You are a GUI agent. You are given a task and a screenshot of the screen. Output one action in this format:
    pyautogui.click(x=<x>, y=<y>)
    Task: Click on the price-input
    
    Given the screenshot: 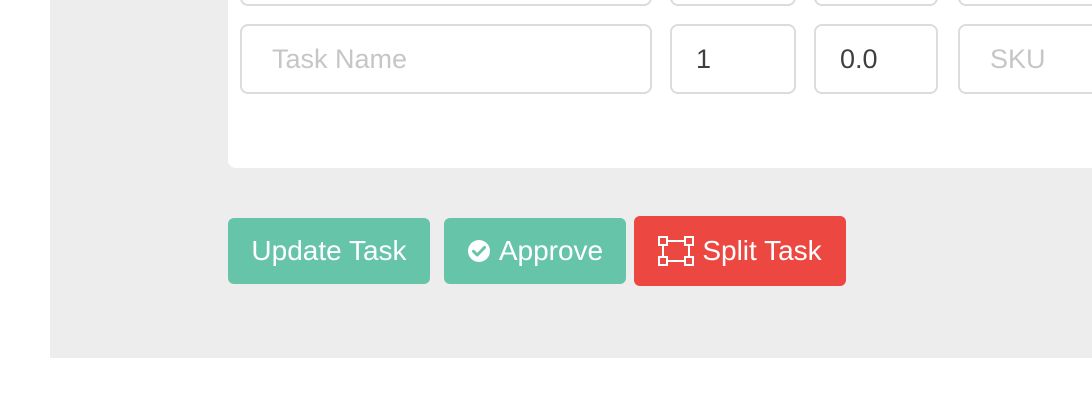 What is the action you would take?
    pyautogui.click(x=876, y=59)
    